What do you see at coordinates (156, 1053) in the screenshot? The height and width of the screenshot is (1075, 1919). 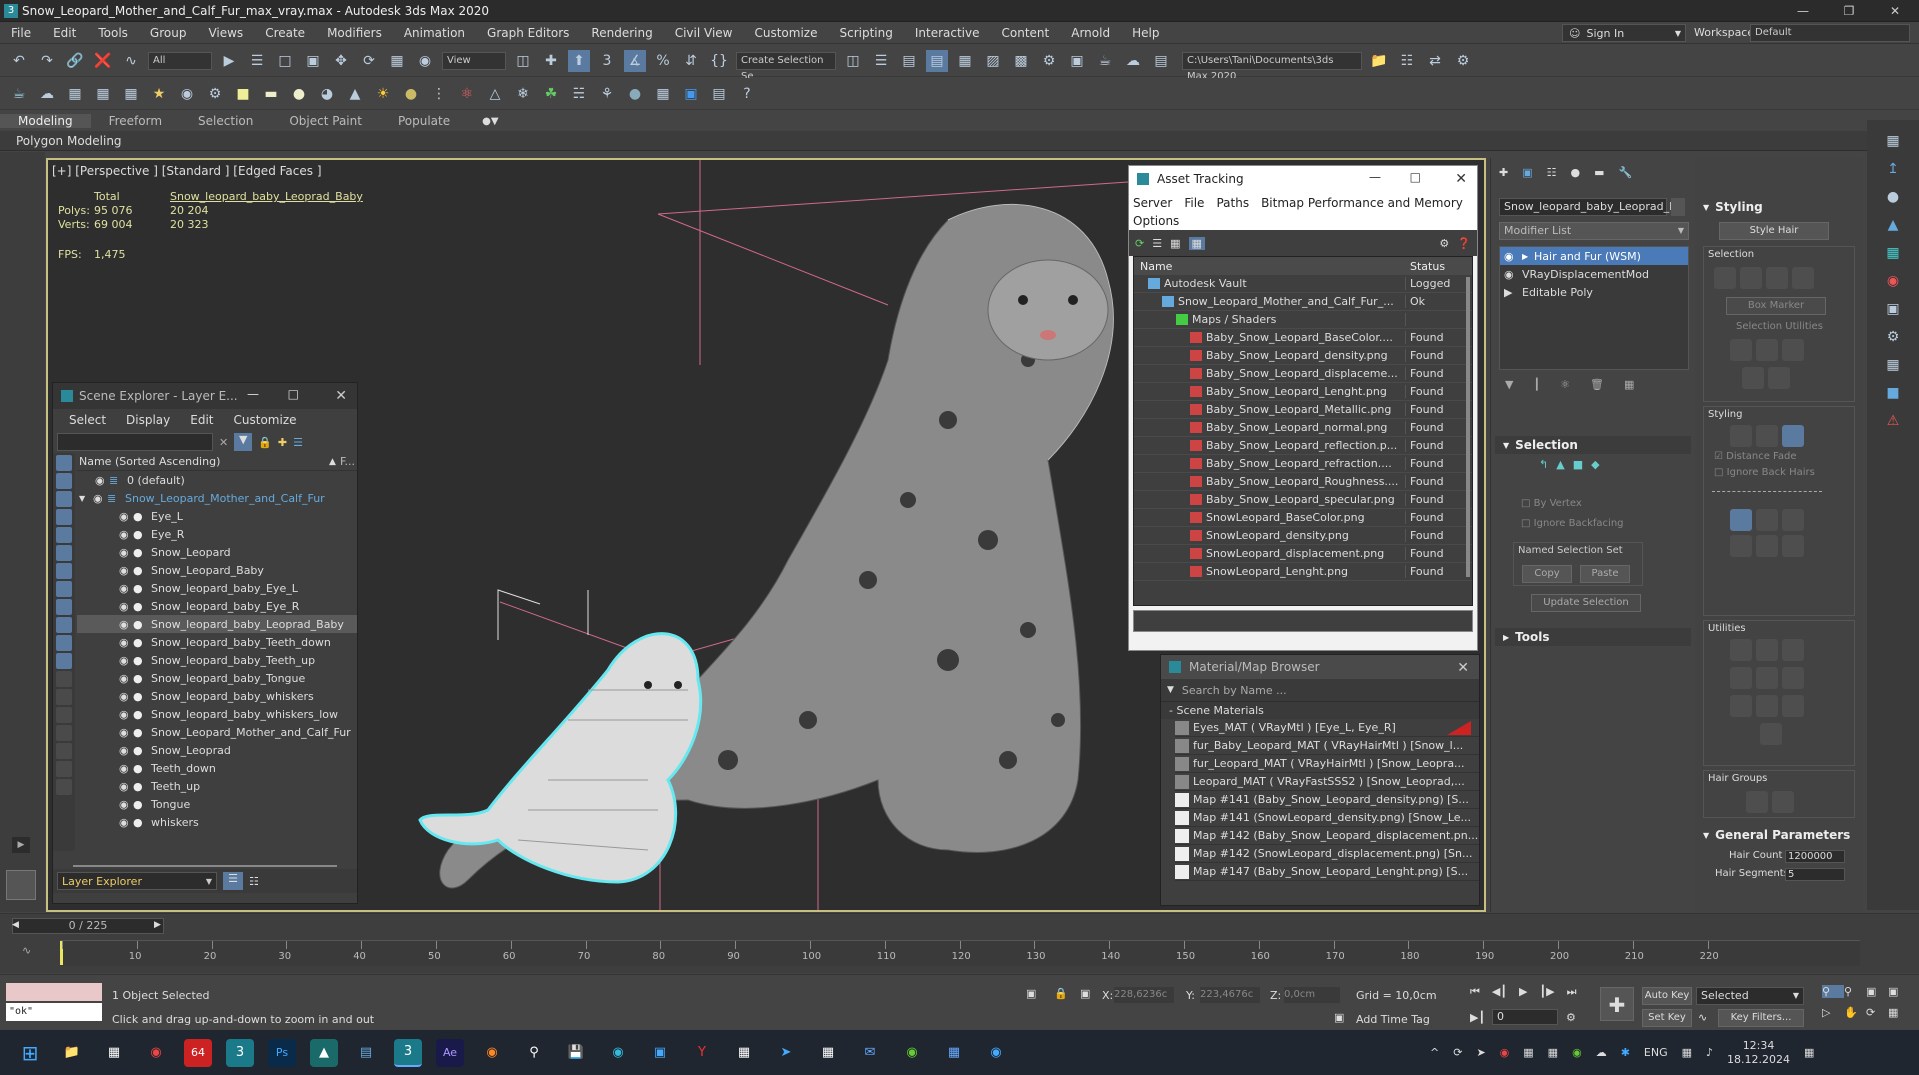 I see `chrome-icon: ◉` at bounding box center [156, 1053].